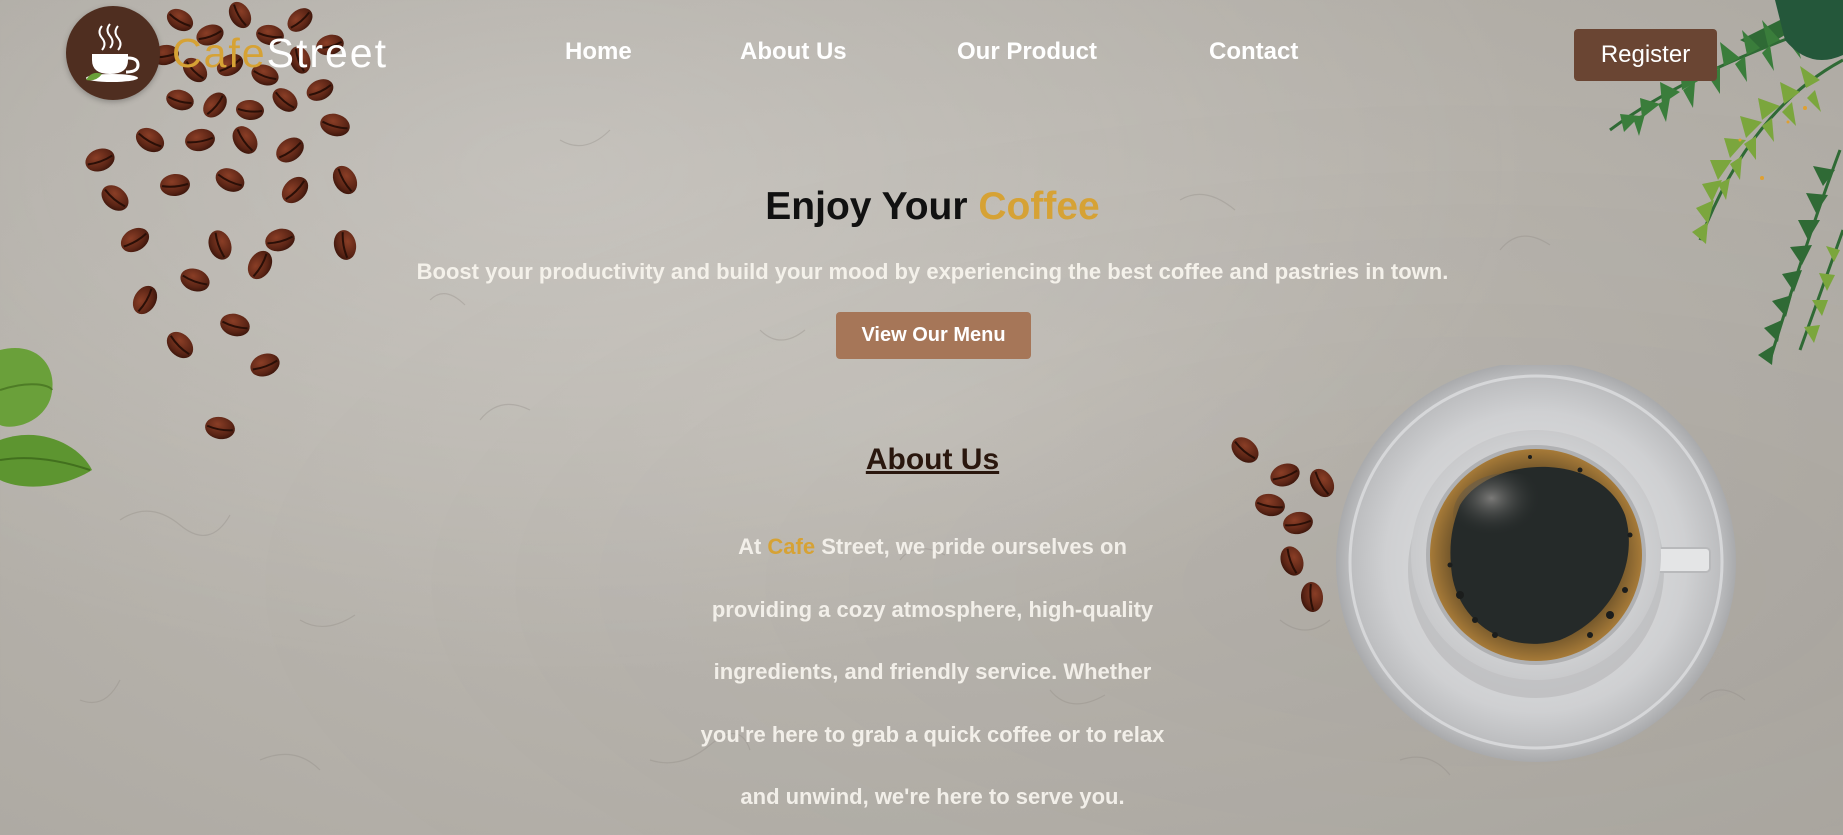  Describe the element at coordinates (791, 546) in the screenshot. I see `about-line-1-accent: Cafe` at that location.